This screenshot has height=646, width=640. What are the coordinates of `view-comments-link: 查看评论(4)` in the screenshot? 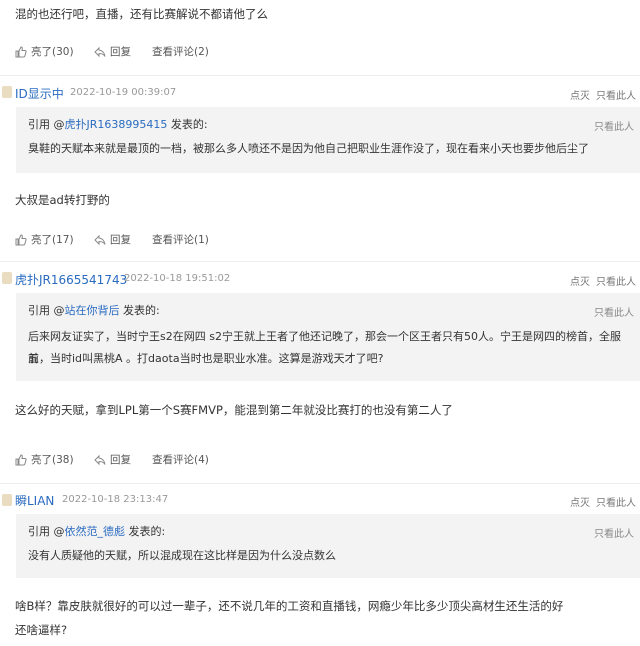 It's located at (180, 459).